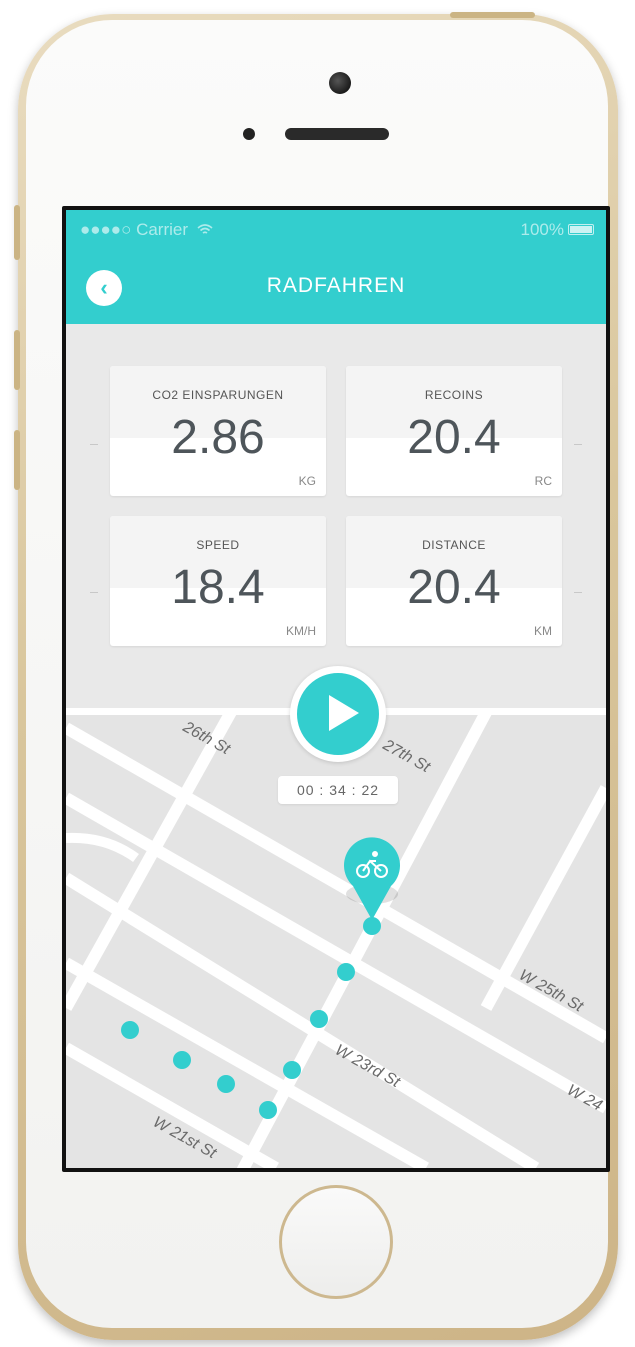 Image resolution: width=635 pixels, height=1347 pixels. Describe the element at coordinates (454, 395) in the screenshot. I see `stat-label: RECOINS` at that location.